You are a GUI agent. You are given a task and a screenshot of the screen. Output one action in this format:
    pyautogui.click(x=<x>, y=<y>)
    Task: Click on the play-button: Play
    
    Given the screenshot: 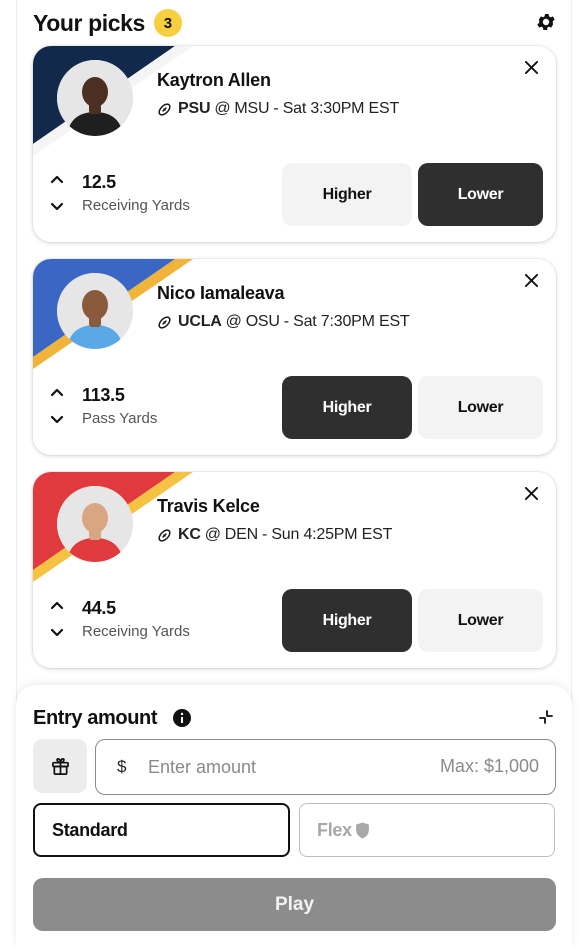 What is the action you would take?
    pyautogui.click(x=294, y=904)
    